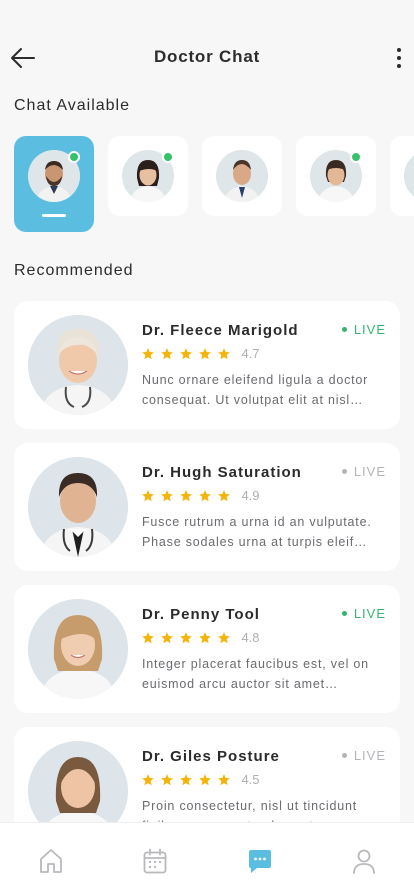 This screenshot has height=896, width=414. What do you see at coordinates (201, 614) in the screenshot?
I see `doctor-name: Dr. Penny Tool` at bounding box center [201, 614].